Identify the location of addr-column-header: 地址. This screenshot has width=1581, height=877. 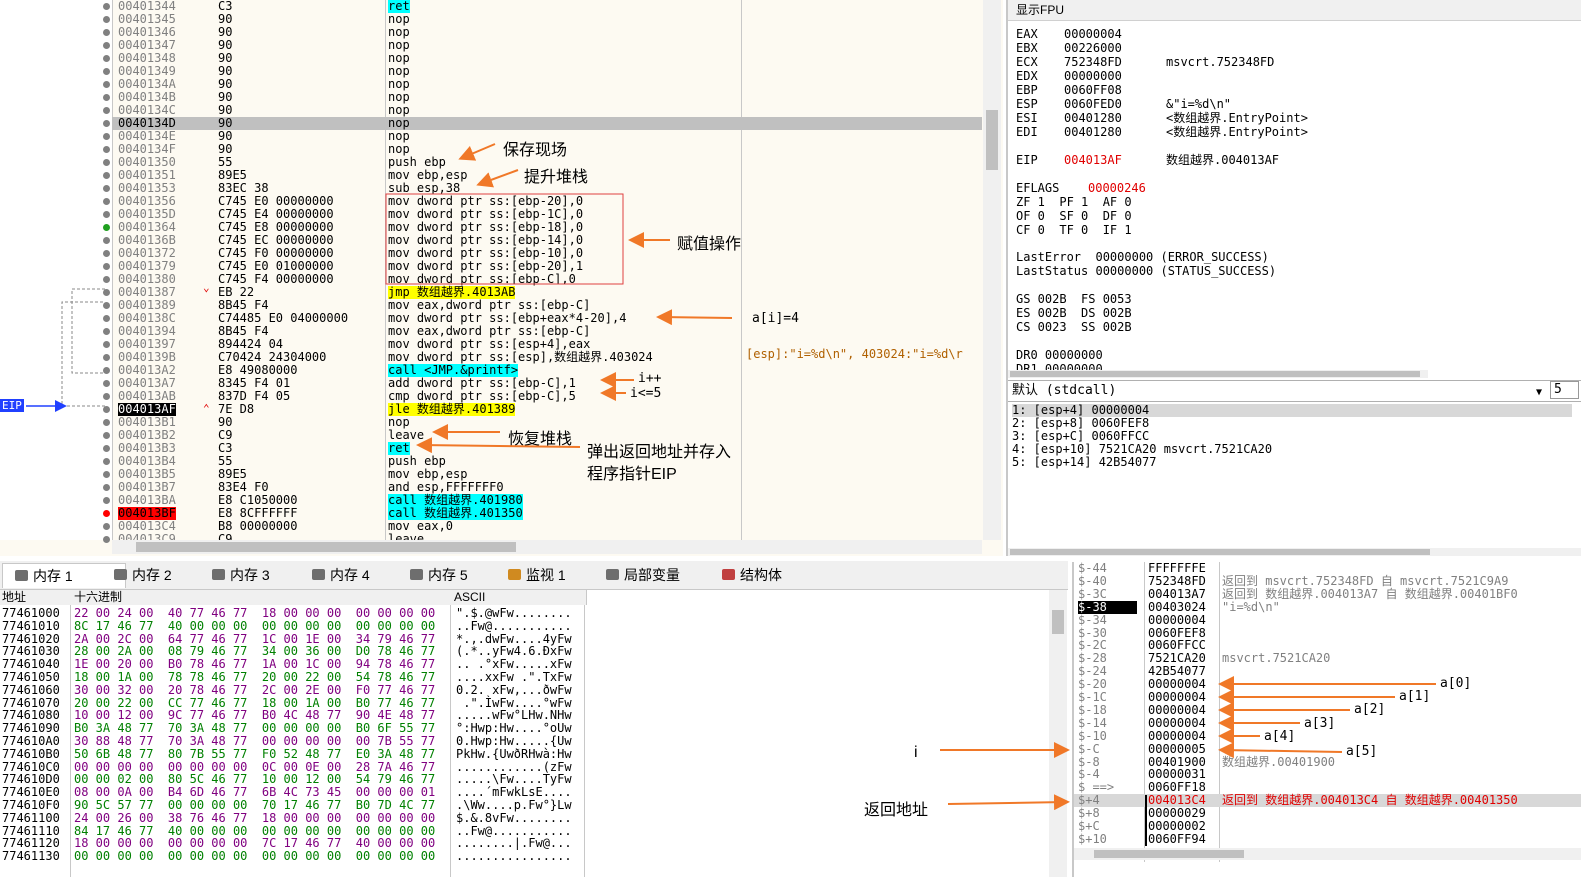
(36, 597).